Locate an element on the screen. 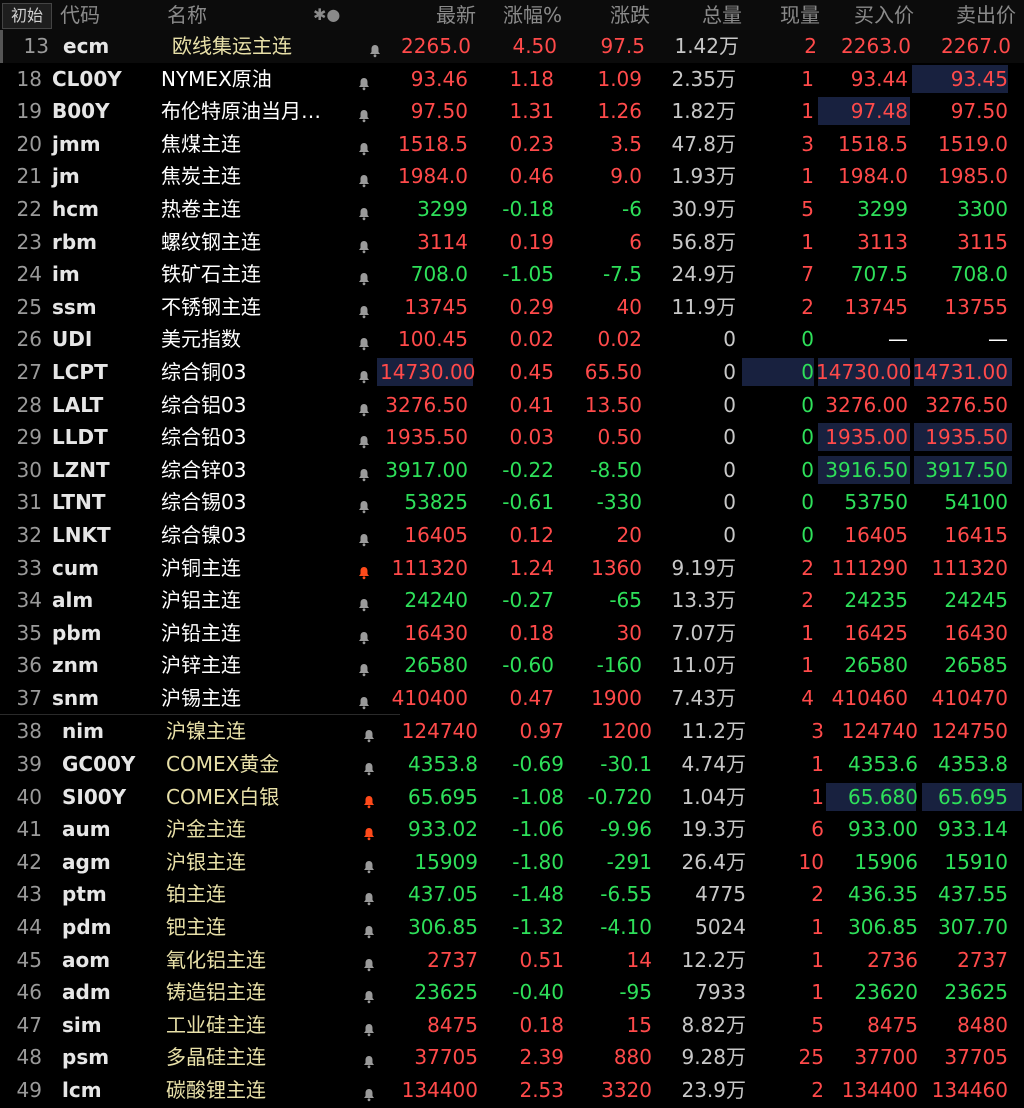 Image resolution: width=1024 pixels, height=1108 pixels. contract-name: 综合铝03 is located at coordinates (203, 405).